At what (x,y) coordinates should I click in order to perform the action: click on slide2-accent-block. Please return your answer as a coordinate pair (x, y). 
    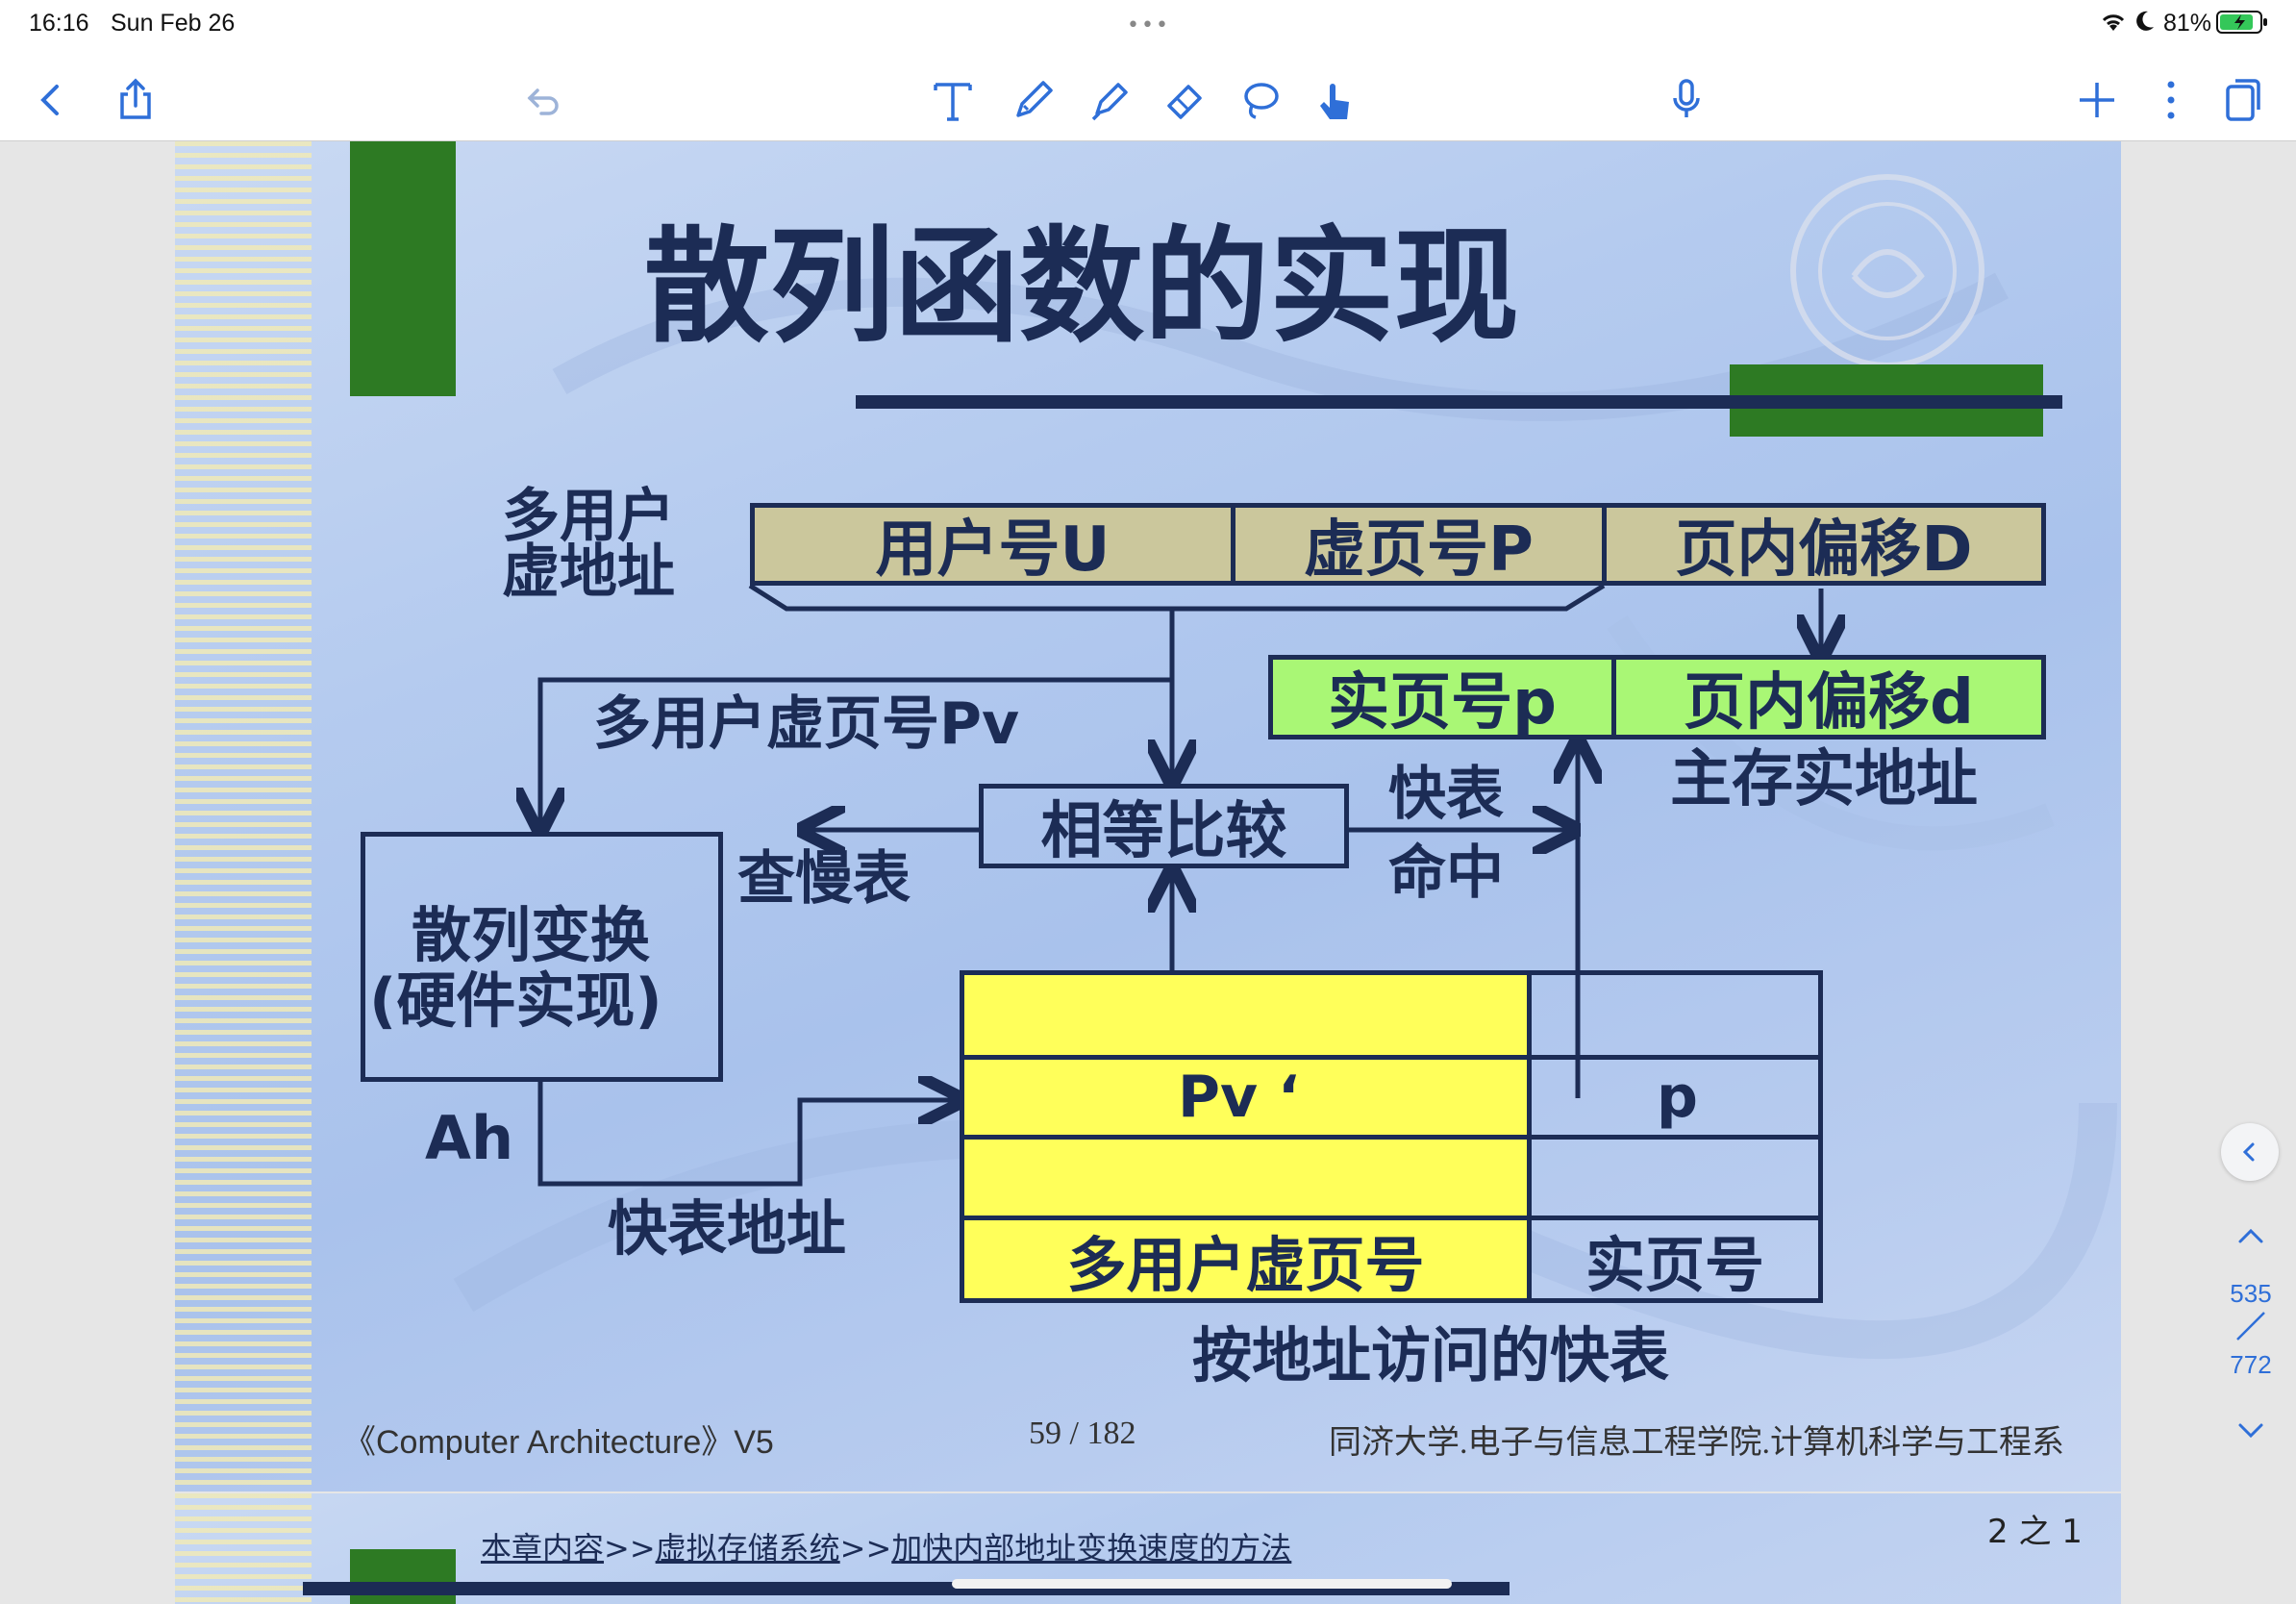
    Looking at the image, I should click on (403, 1576).